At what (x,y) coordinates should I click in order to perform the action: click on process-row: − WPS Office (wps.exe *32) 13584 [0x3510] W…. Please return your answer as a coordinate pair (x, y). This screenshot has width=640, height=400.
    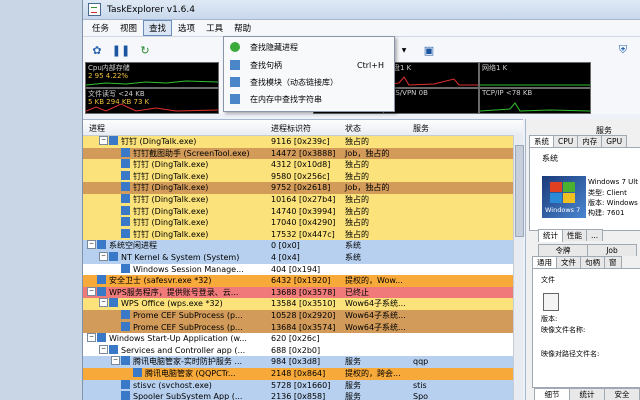
    Looking at the image, I should click on (299, 304).